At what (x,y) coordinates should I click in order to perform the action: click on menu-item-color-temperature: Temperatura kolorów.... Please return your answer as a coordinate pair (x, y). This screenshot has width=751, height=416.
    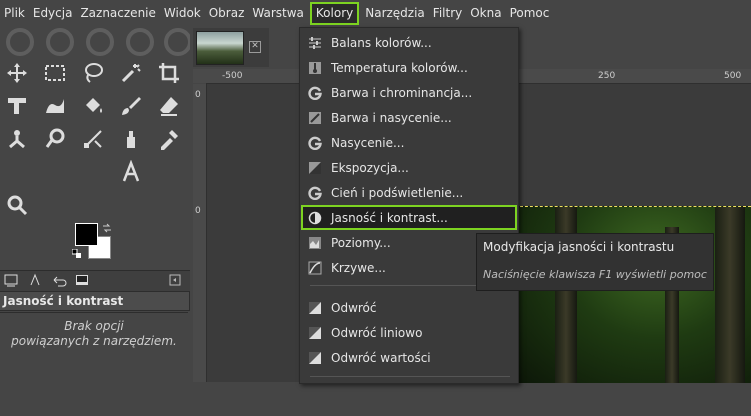
    Looking at the image, I should click on (409, 67).